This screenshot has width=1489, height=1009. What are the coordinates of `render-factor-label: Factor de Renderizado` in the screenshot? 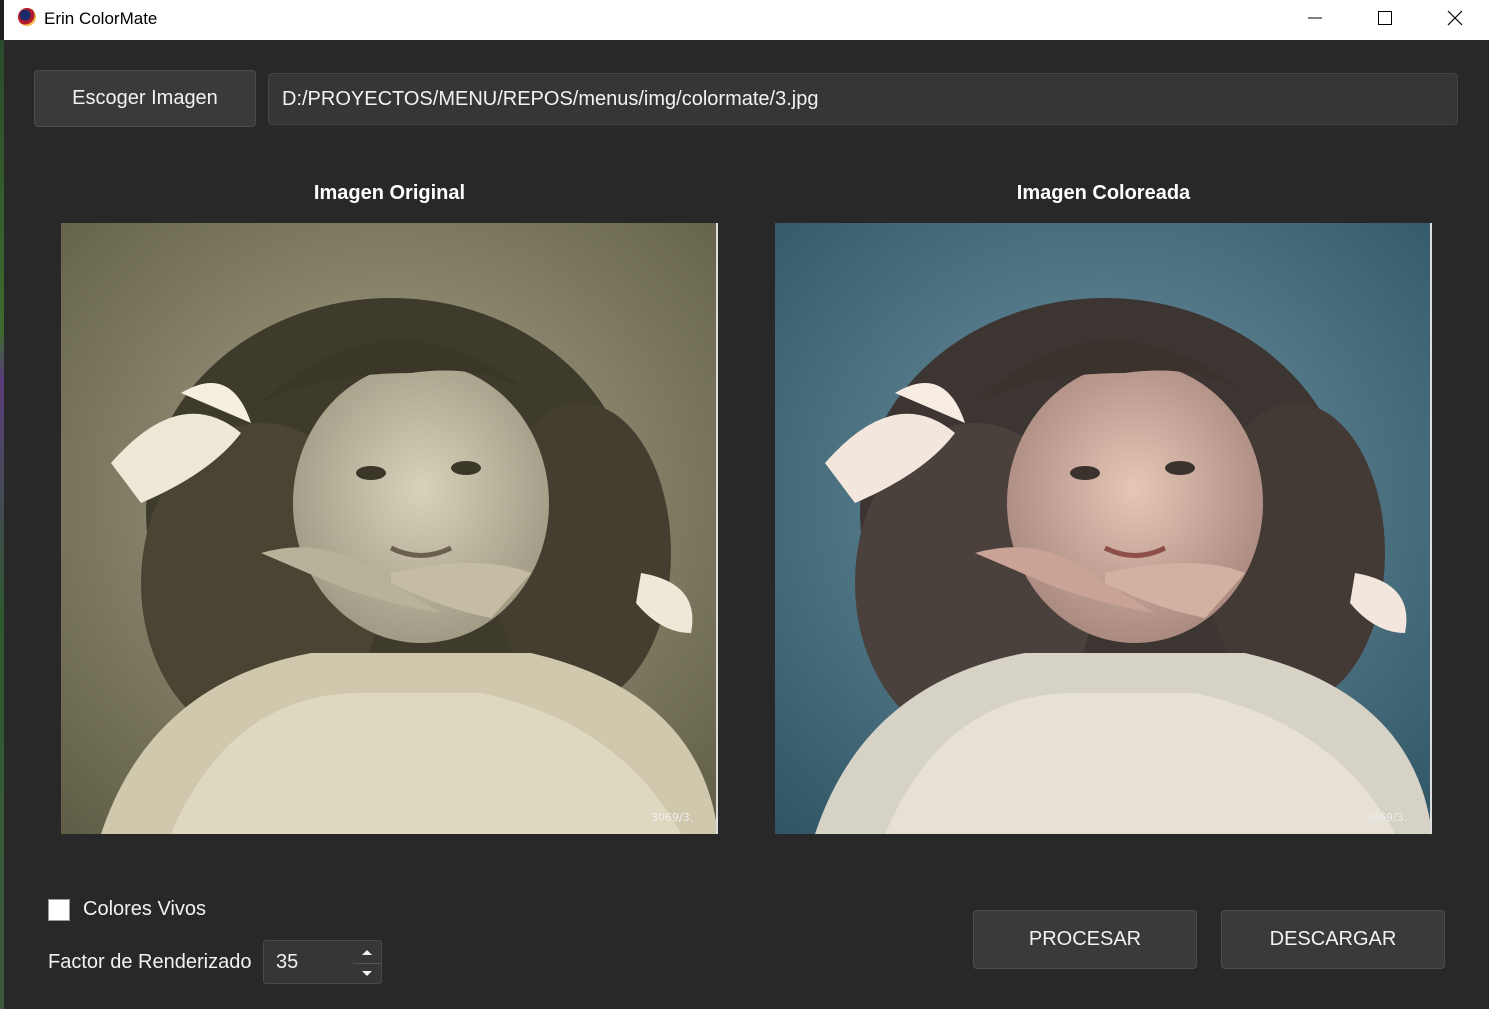 It's located at (150, 962).